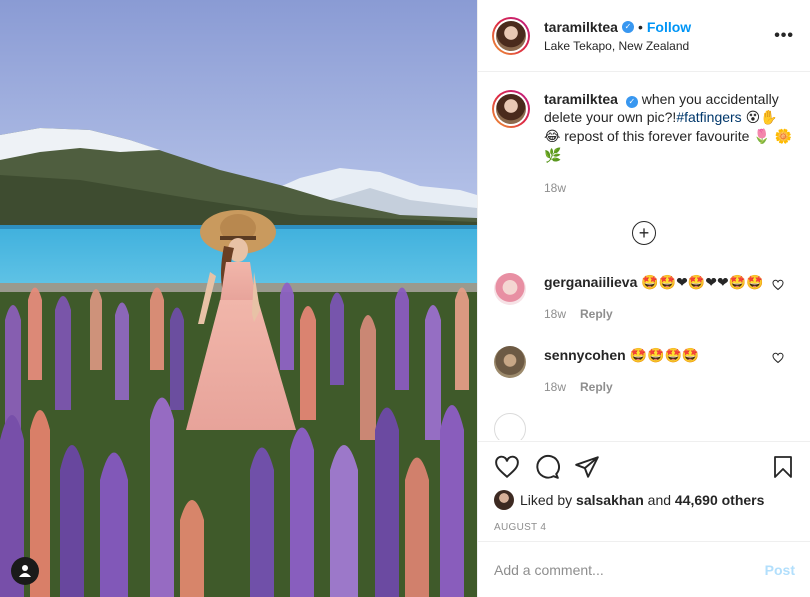  What do you see at coordinates (659, 500) in the screenshot?
I see `likes-and: and` at bounding box center [659, 500].